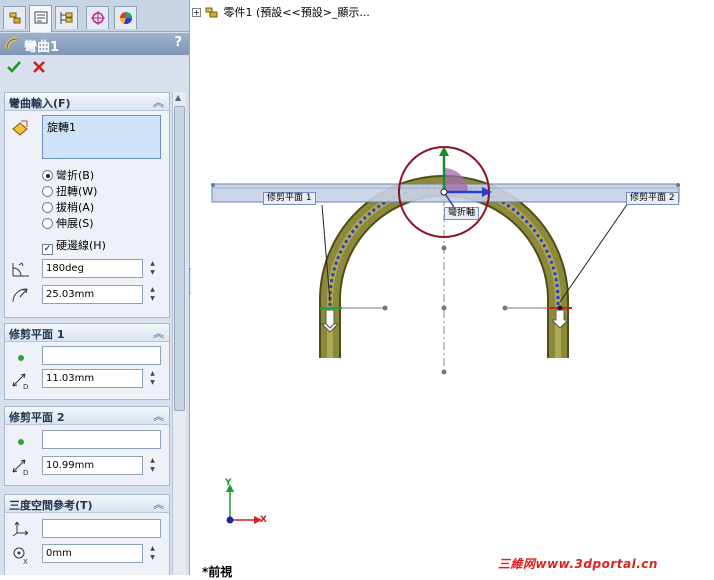 The width and height of the screenshot is (714, 580). What do you see at coordinates (263, 520) in the screenshot?
I see `axis-x-label: X` at bounding box center [263, 520].